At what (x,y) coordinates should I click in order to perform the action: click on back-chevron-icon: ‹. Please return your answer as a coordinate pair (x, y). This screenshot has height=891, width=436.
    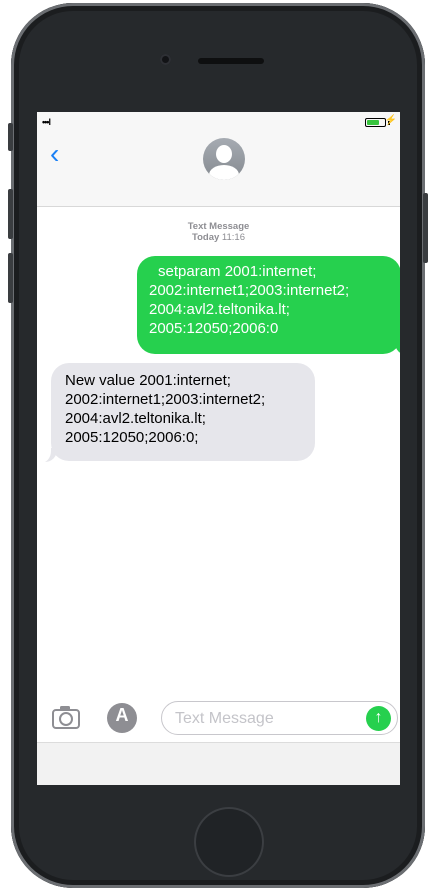
    Looking at the image, I should click on (54, 154).